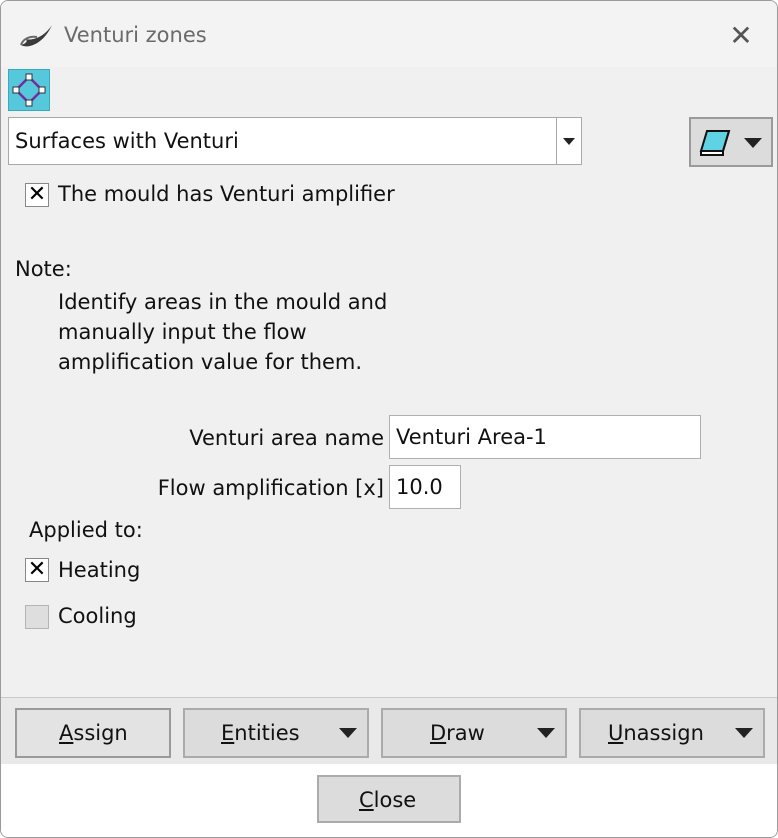 Image resolution: width=778 pixels, height=838 pixels. Describe the element at coordinates (86, 530) in the screenshot. I see `applied-to-heading: Applied to:` at that location.